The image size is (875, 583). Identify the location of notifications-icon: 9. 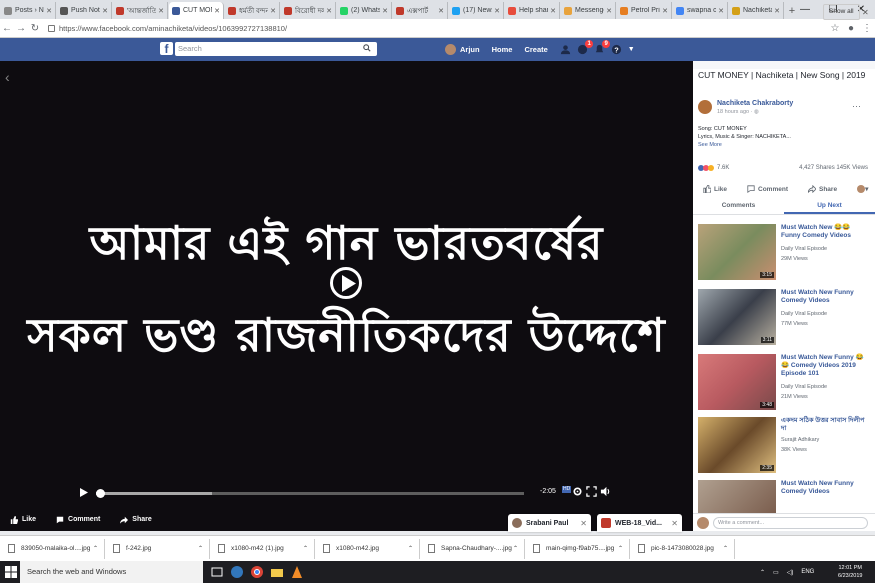
(602, 47).